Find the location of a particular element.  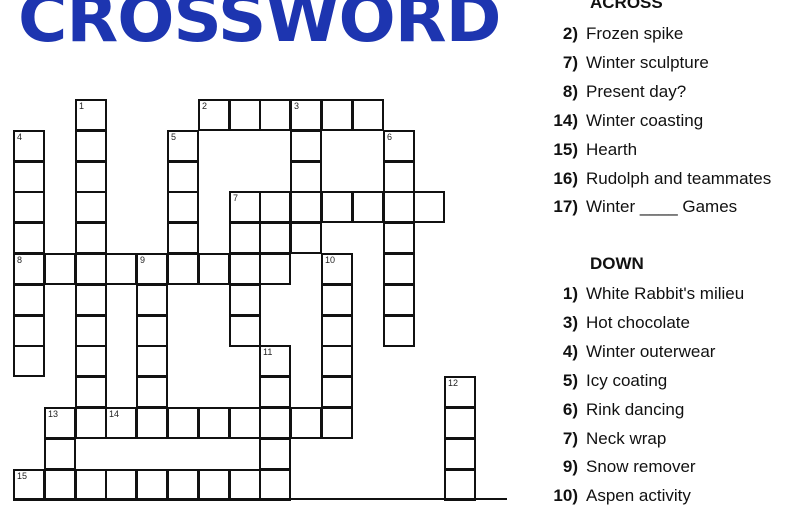

grid-cell: 4 is located at coordinates (29, 146).